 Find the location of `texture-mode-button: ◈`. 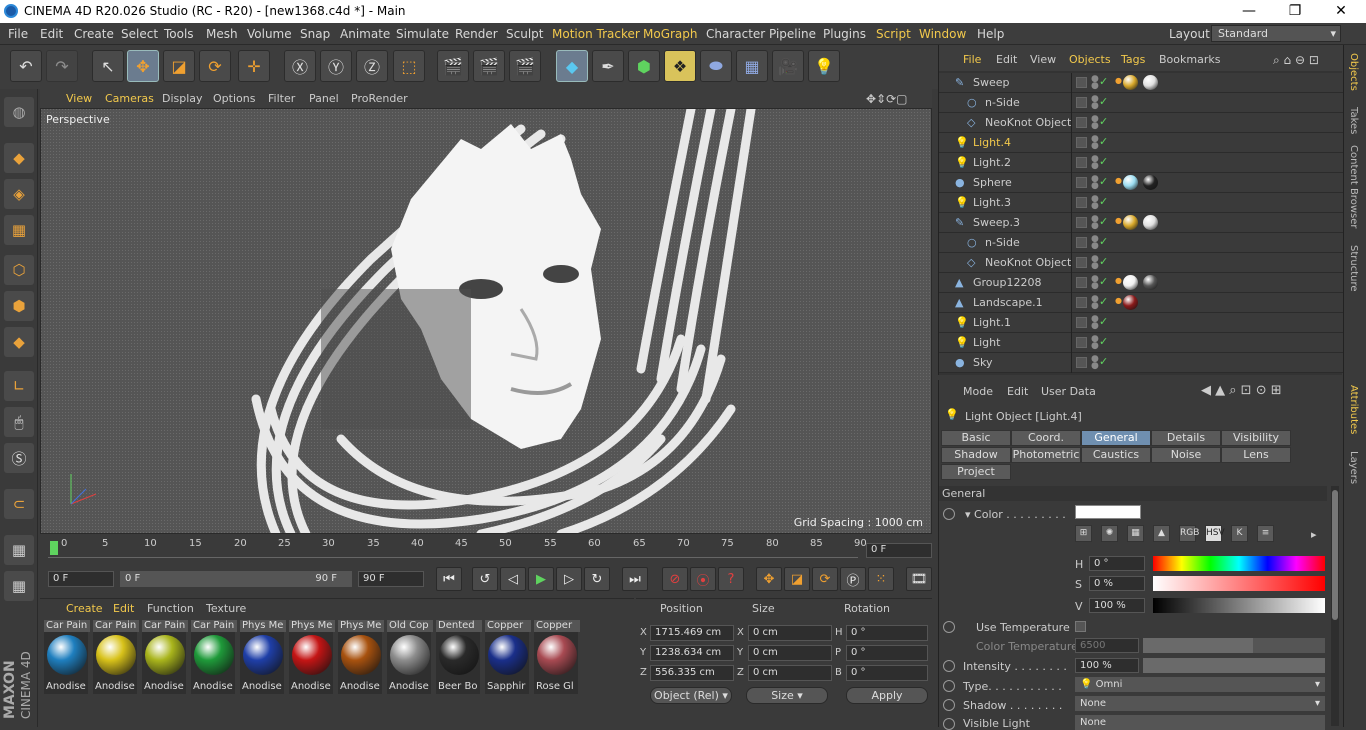

texture-mode-button: ◈ is located at coordinates (19, 194).